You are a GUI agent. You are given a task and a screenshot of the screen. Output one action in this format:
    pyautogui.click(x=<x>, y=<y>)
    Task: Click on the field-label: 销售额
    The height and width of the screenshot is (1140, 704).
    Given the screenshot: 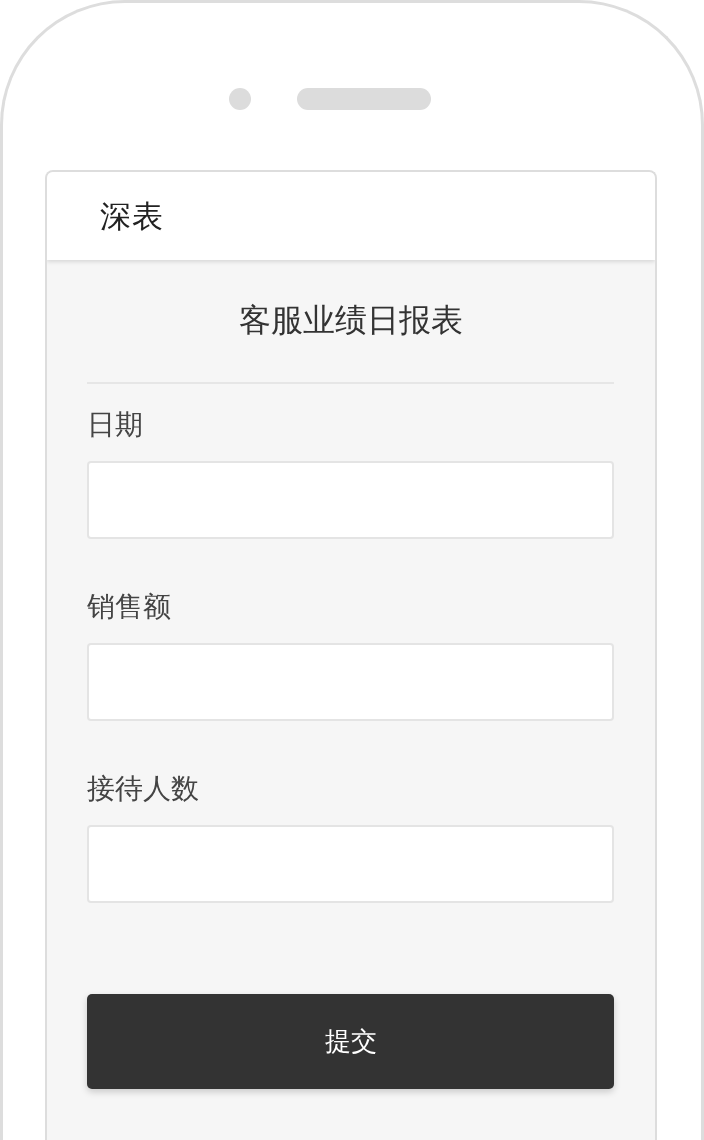 What is the action you would take?
    pyautogui.click(x=129, y=607)
    